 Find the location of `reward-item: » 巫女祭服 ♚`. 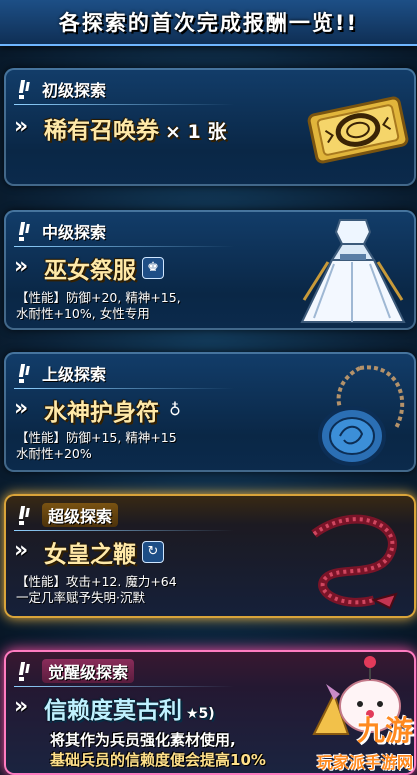

reward-item: » 巫女祭服 ♚ is located at coordinates (154, 268).